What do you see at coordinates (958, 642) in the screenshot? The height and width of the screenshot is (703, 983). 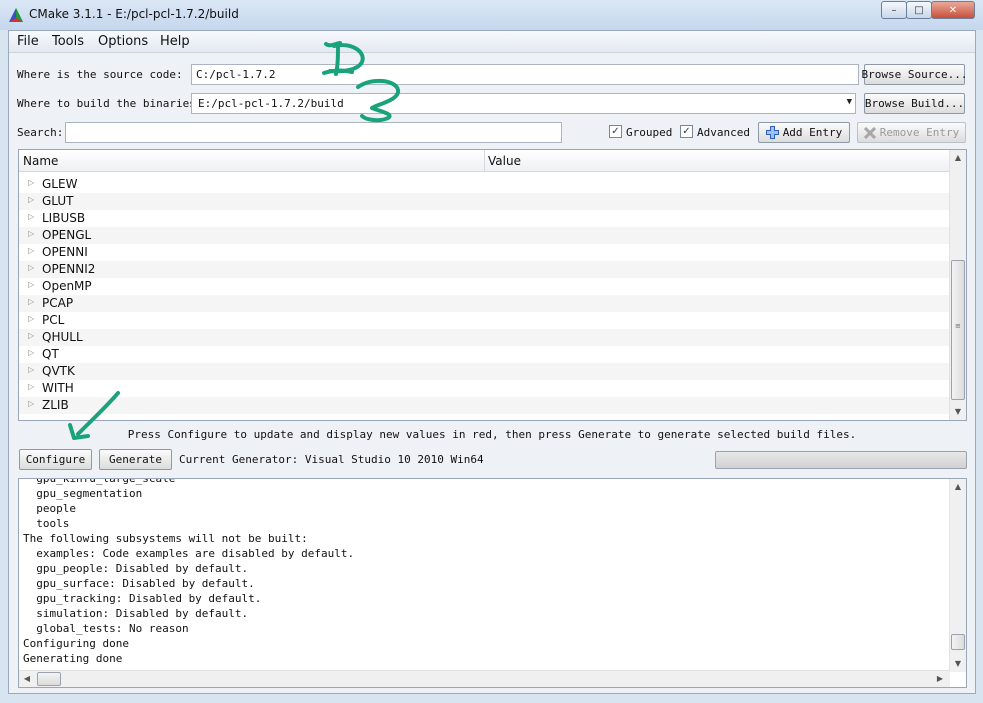 I see `scroll-thumb` at bounding box center [958, 642].